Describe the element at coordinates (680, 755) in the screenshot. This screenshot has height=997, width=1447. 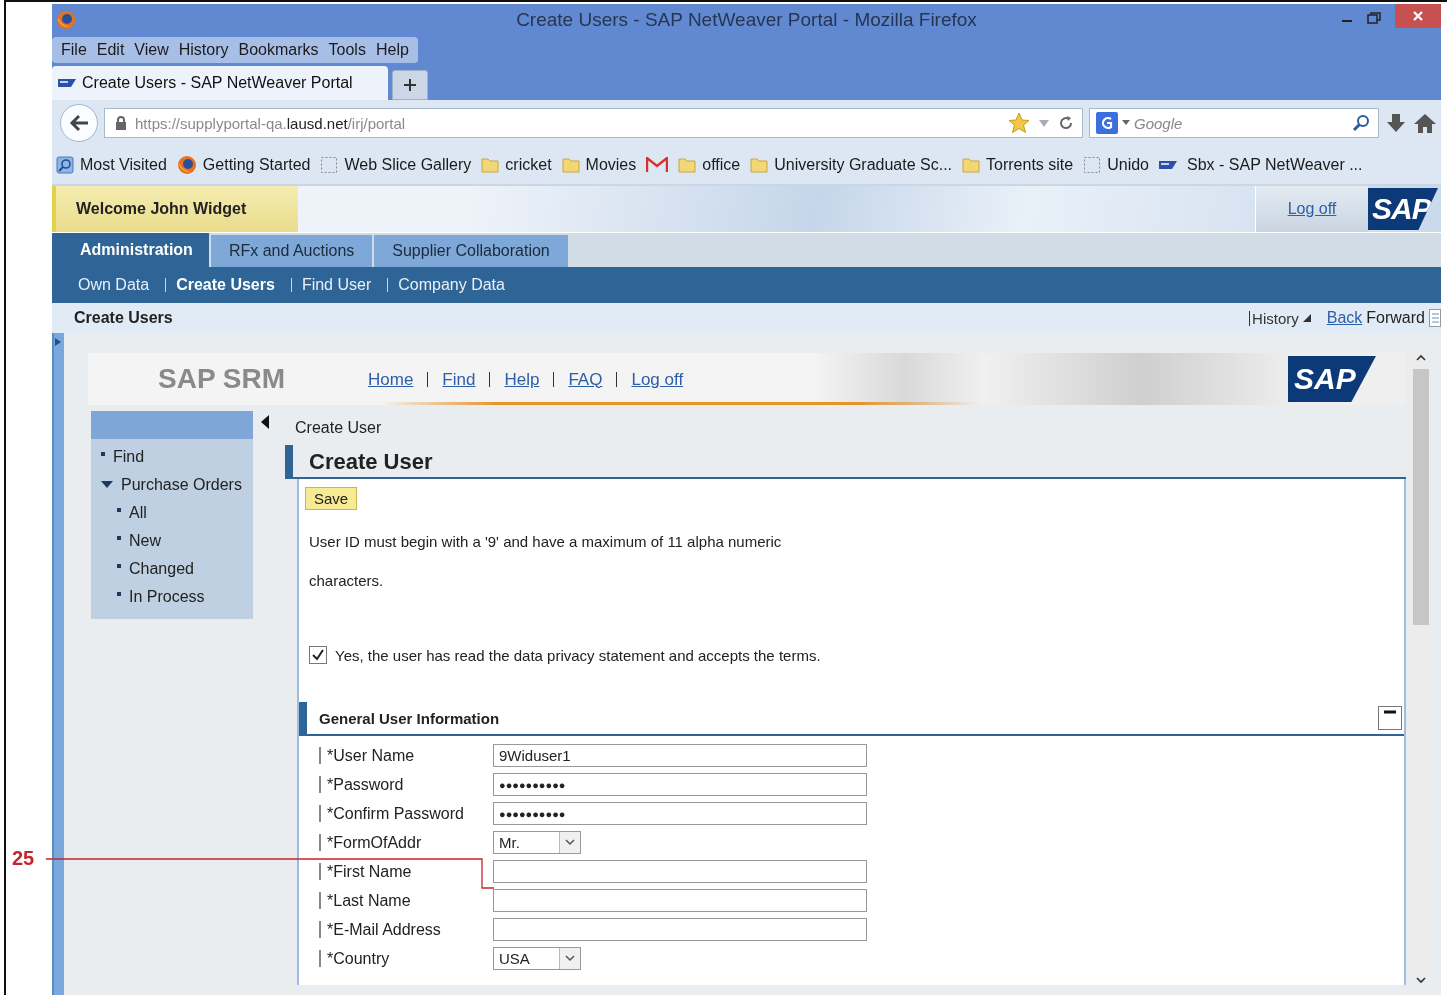
I see `input-field: 9Widuser1` at that location.